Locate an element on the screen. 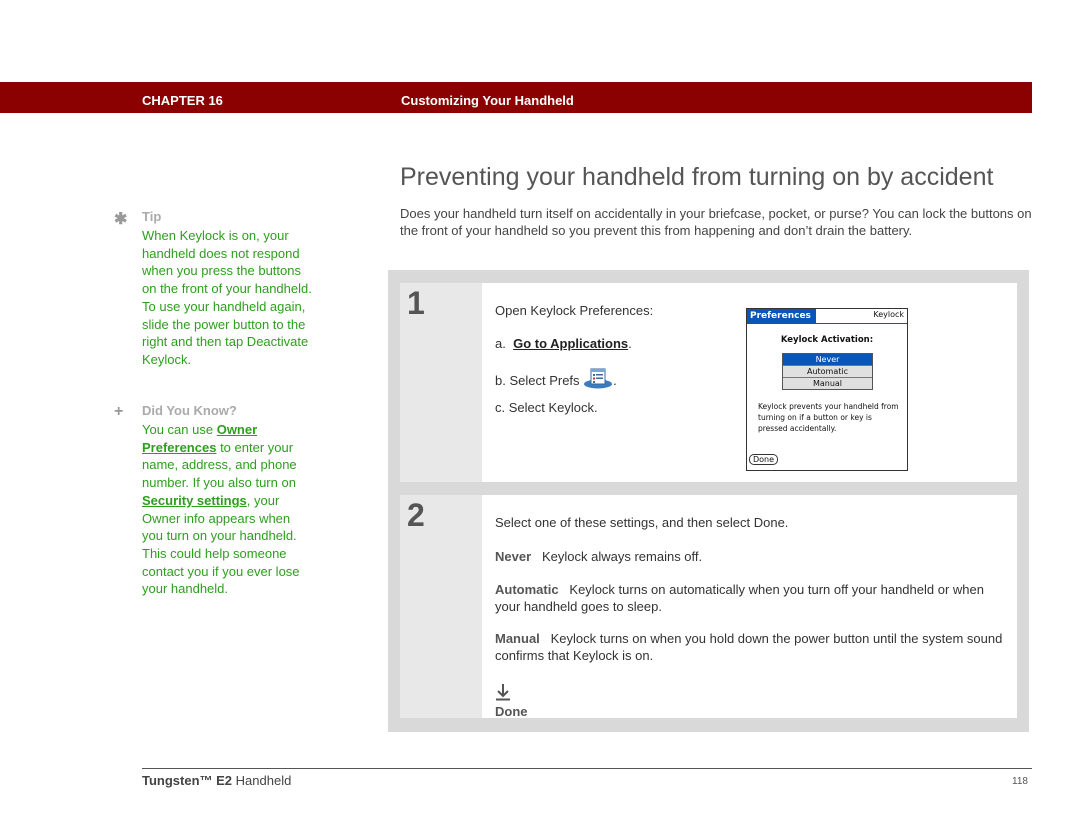 The width and height of the screenshot is (1080, 834). palm-app-tab: Preferences is located at coordinates (781, 316).